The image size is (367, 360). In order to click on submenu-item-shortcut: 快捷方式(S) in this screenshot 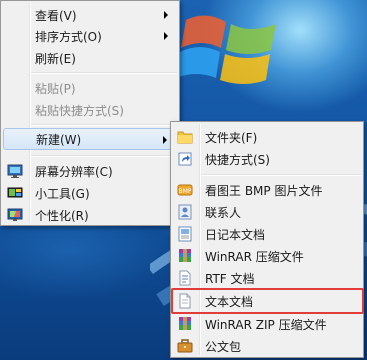, I will do `click(267, 159)`.